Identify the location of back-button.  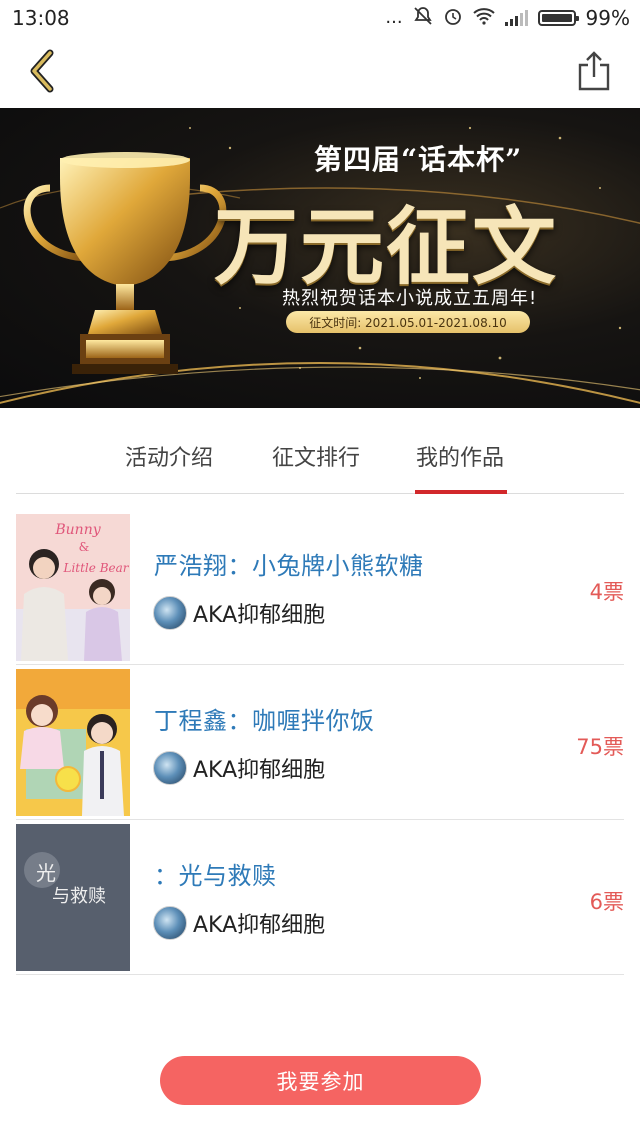
(41, 71).